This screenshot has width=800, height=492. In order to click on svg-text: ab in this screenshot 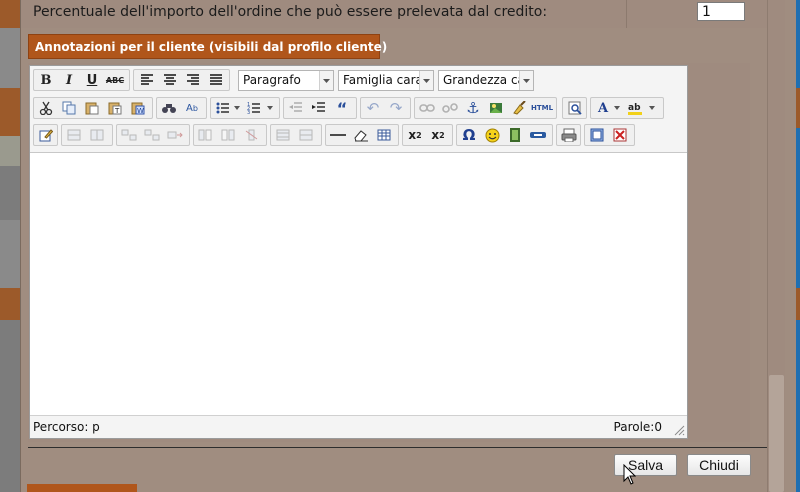, I will do `click(634, 108)`.